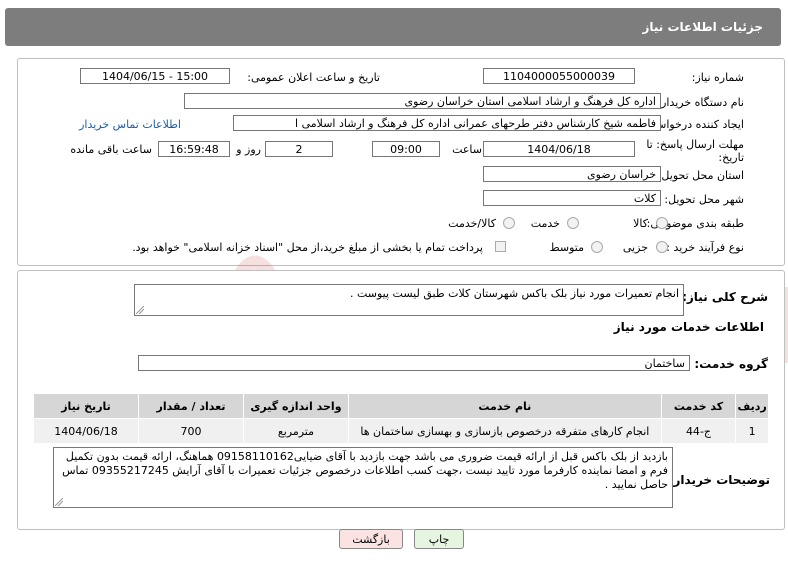  What do you see at coordinates (717, 77) in the screenshot?
I see `need-number-label: شماره نیاز:` at bounding box center [717, 77].